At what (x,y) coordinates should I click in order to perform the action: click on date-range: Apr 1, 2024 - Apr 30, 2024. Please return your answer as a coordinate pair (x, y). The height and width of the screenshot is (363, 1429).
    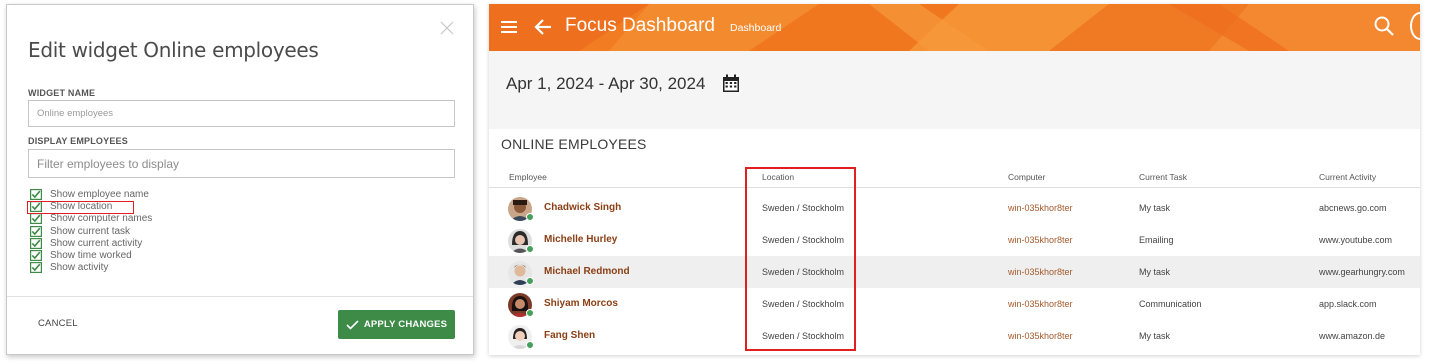
    Looking at the image, I should click on (605, 84).